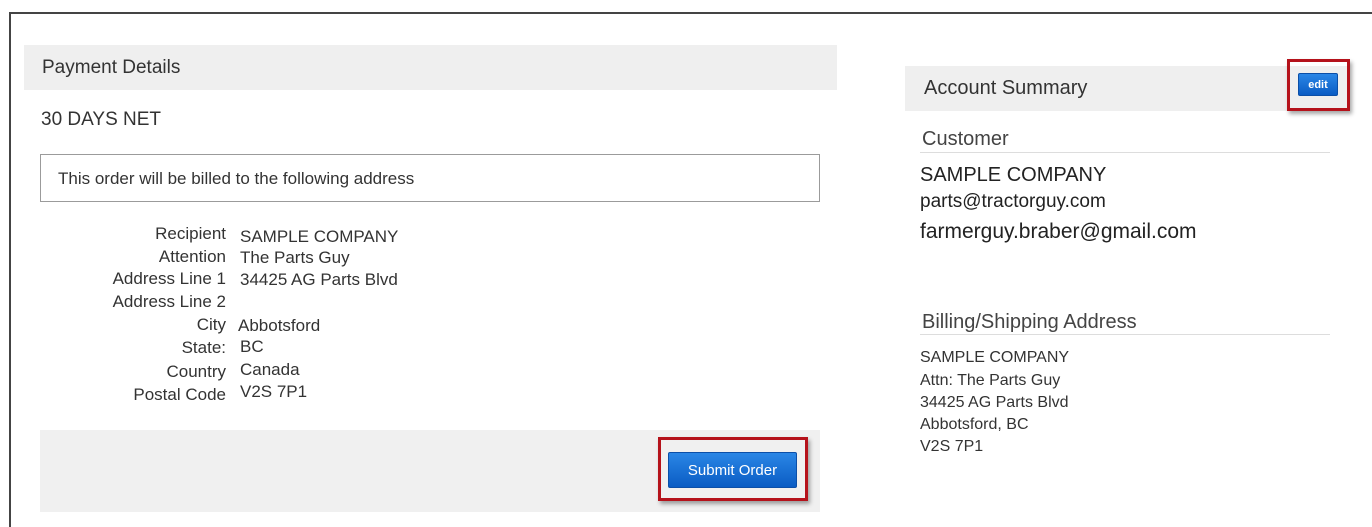 The height and width of the screenshot is (527, 1372). Describe the element at coordinates (169, 301) in the screenshot. I see `address-label: Address Line 2` at that location.